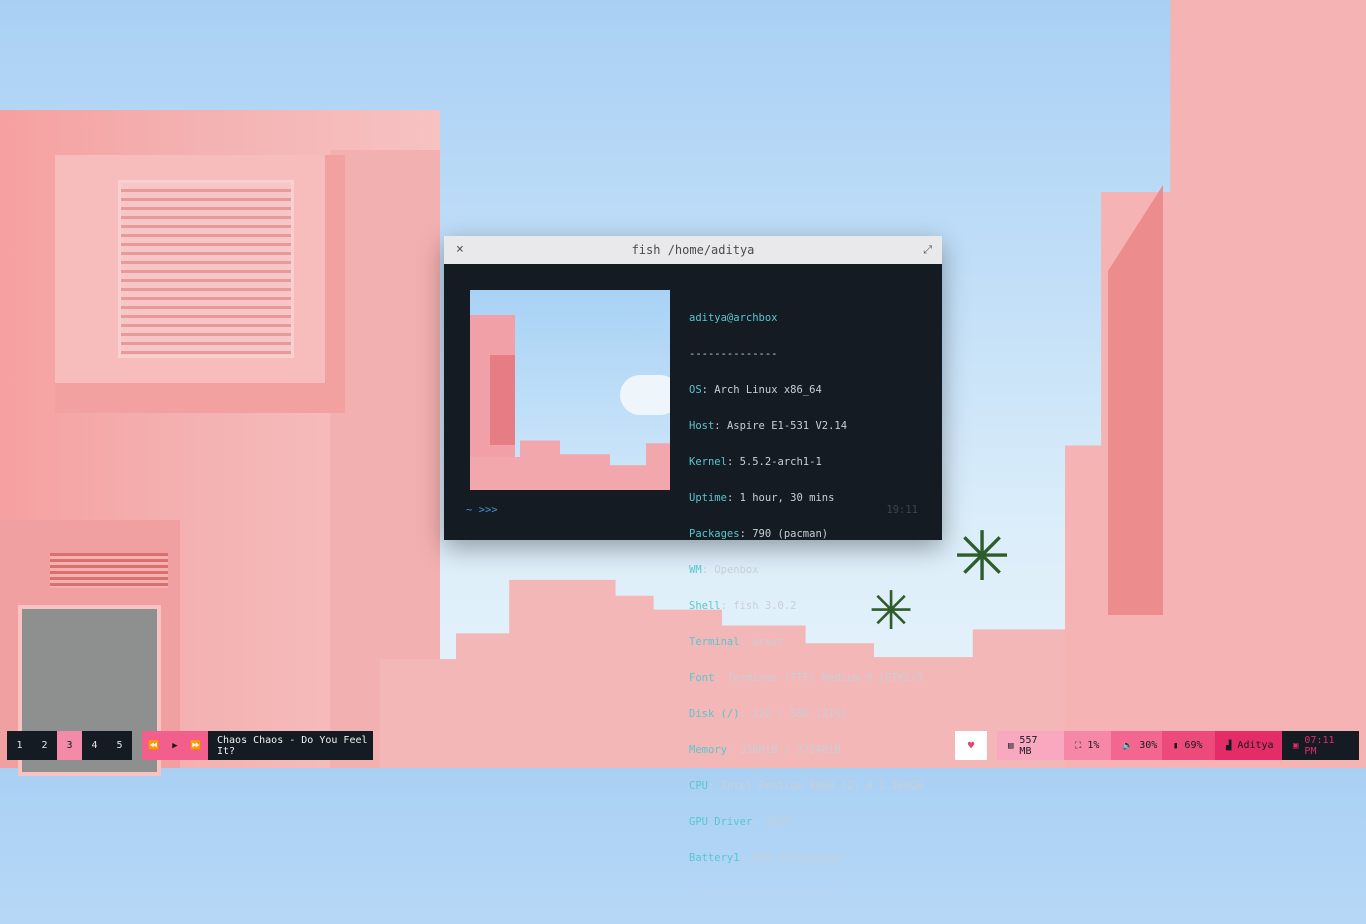  What do you see at coordinates (206, 269) in the screenshot?
I see `wallpaper-shutter` at bounding box center [206, 269].